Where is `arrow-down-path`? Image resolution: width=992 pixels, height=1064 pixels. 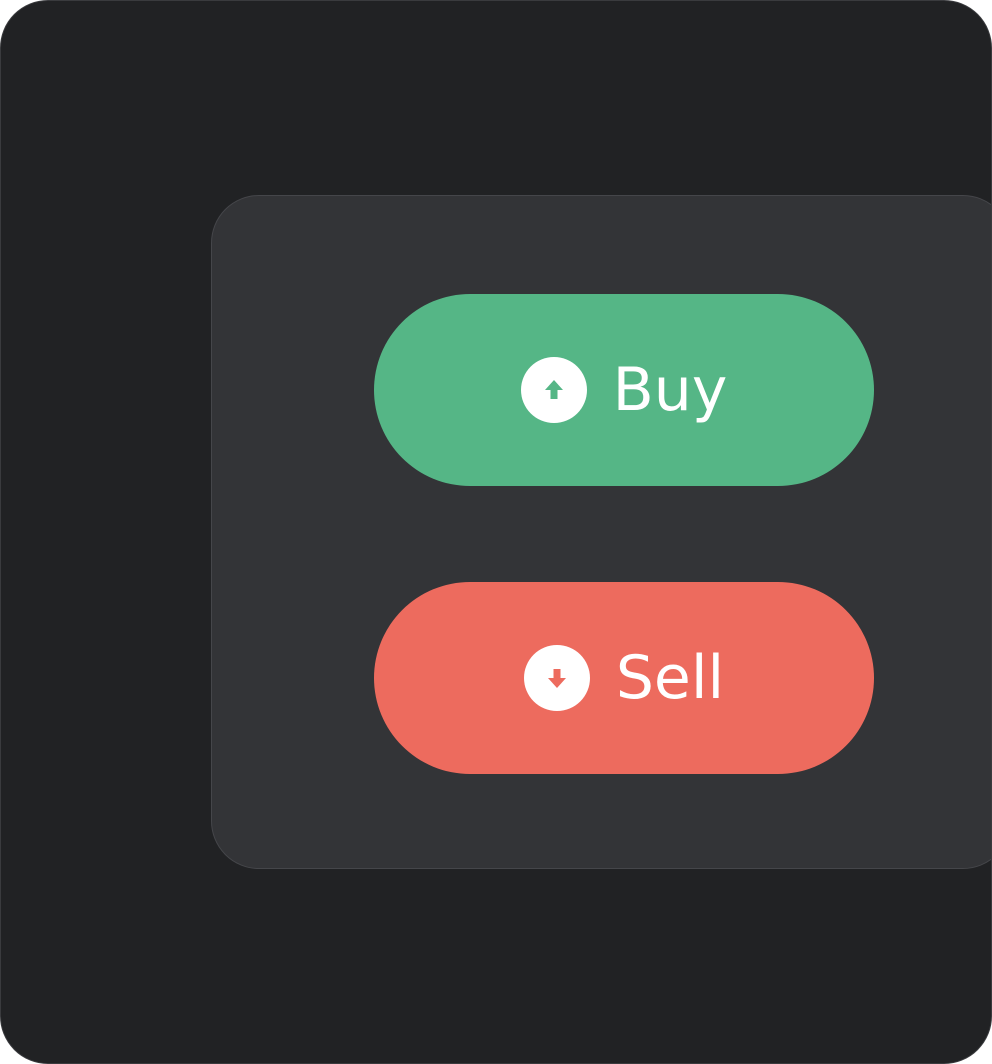
arrow-down-path is located at coordinates (556, 678).